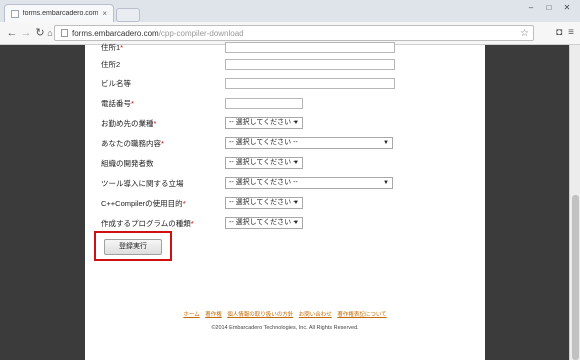  I want to click on building-input, so click(310, 83).